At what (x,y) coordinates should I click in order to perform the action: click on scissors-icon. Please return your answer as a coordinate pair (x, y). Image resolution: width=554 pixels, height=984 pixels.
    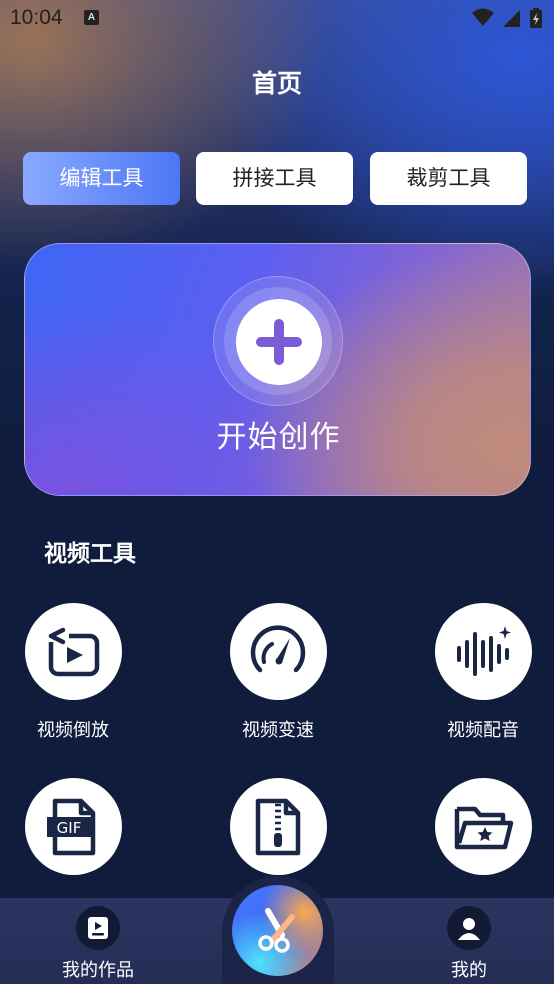
    Looking at the image, I should click on (276, 930).